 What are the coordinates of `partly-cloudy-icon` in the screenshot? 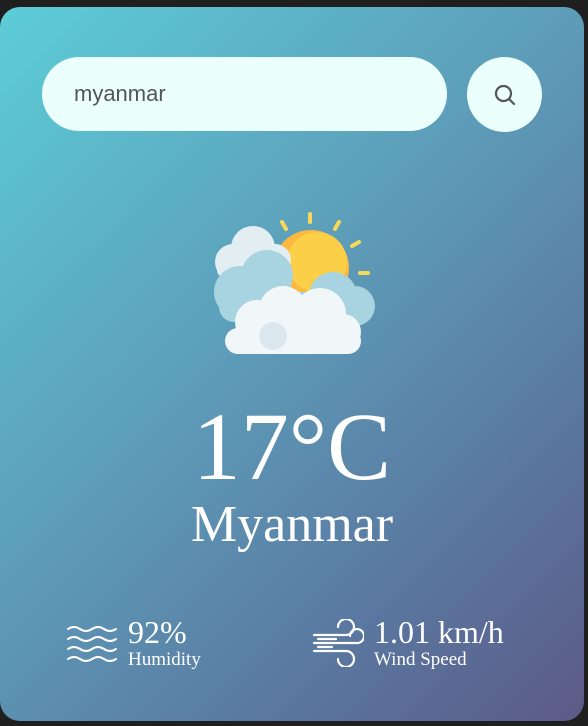 It's located at (294, 283).